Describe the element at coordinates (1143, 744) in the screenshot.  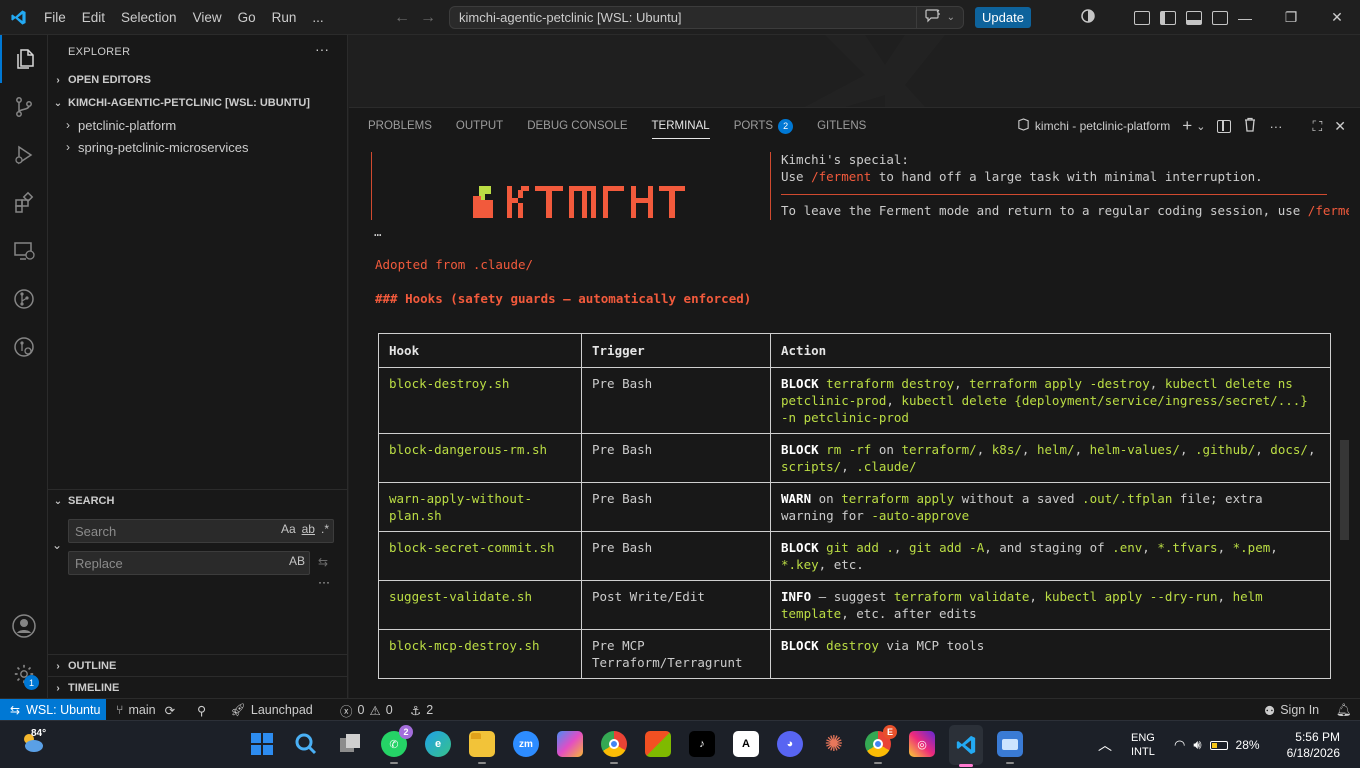
I see `language-indicator: ENG INTL` at that location.